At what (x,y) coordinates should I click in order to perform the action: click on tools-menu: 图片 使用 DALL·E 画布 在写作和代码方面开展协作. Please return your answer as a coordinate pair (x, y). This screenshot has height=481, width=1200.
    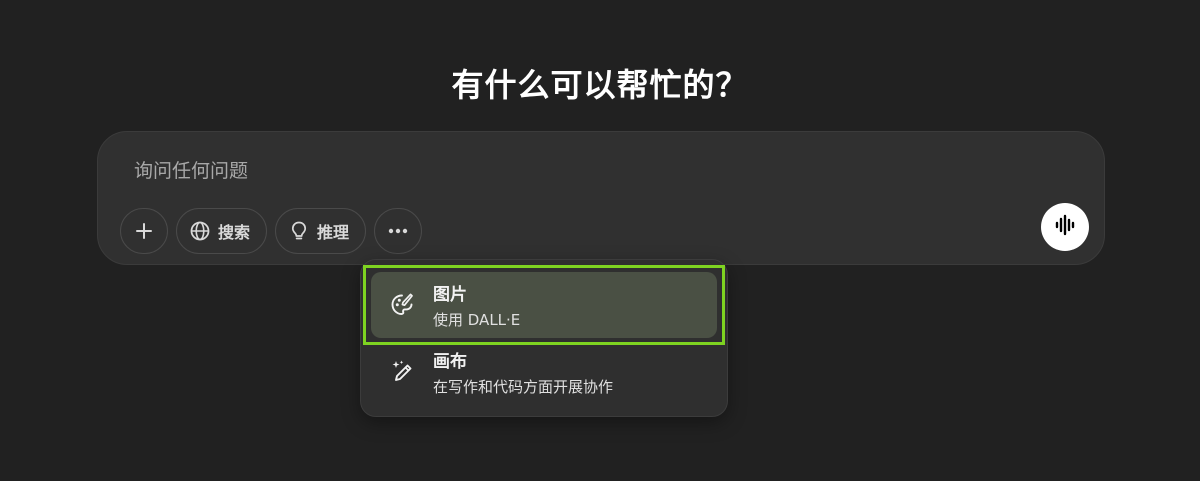
    Looking at the image, I should click on (544, 338).